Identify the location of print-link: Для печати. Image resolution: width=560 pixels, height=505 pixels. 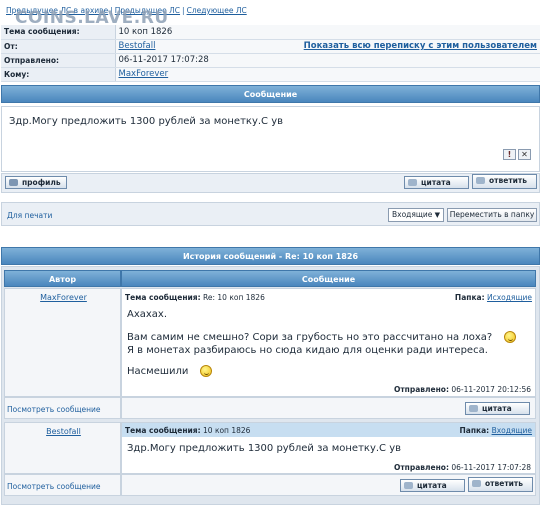
(29, 215).